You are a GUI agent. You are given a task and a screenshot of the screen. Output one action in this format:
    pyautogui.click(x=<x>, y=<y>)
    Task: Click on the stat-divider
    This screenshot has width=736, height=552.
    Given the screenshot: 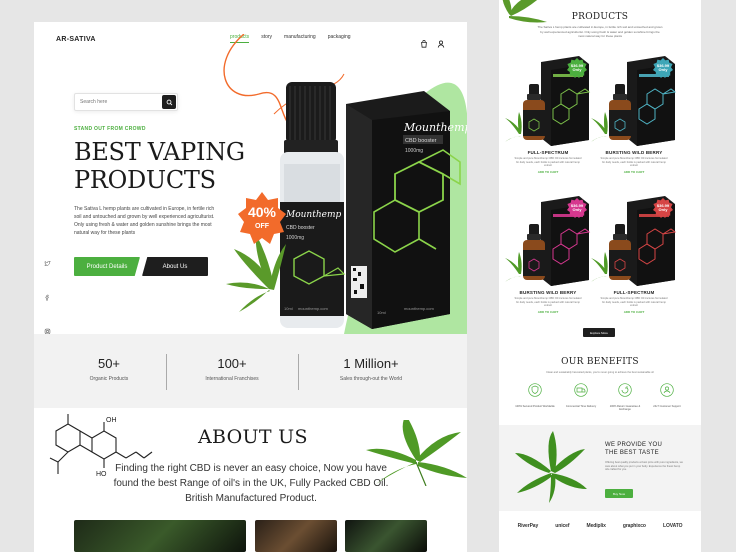 What is the action you would take?
    pyautogui.click(x=298, y=372)
    